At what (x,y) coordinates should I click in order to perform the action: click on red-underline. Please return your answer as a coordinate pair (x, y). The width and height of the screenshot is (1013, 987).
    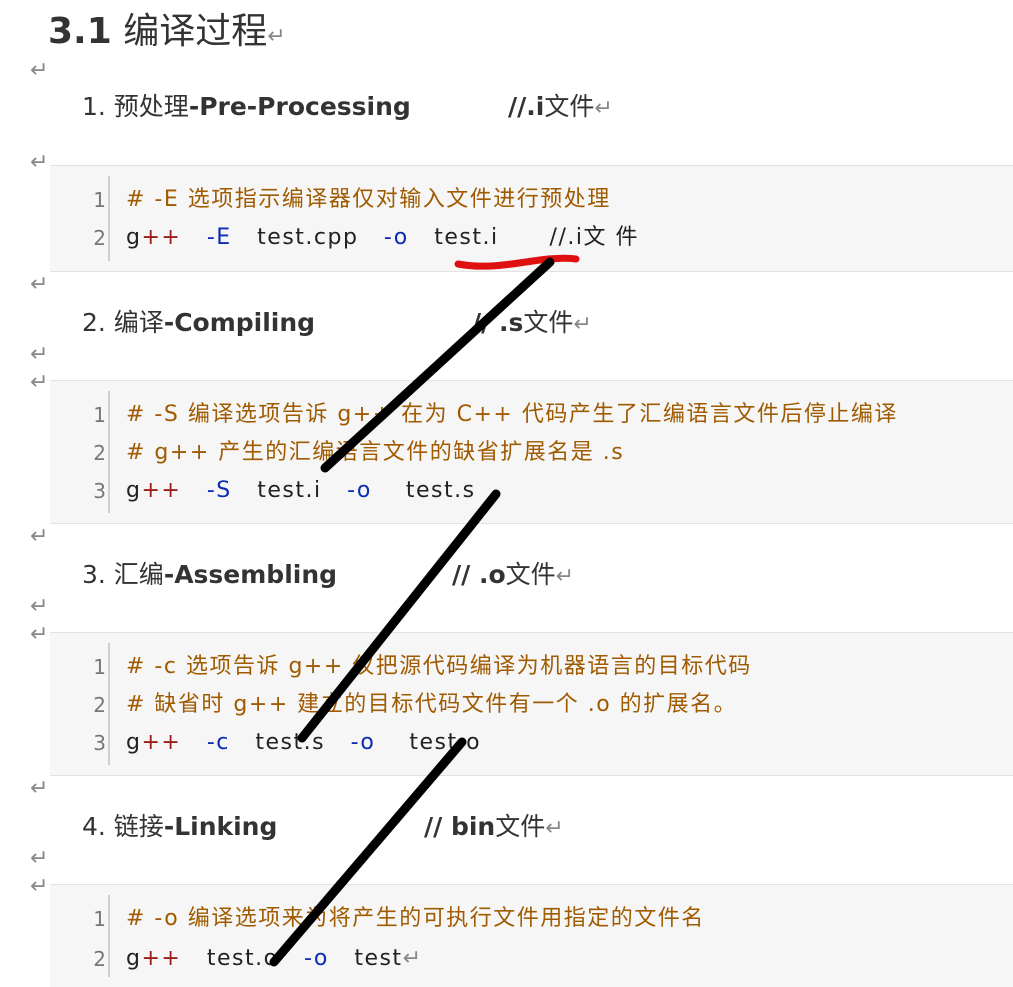
    Looking at the image, I should click on (517, 262).